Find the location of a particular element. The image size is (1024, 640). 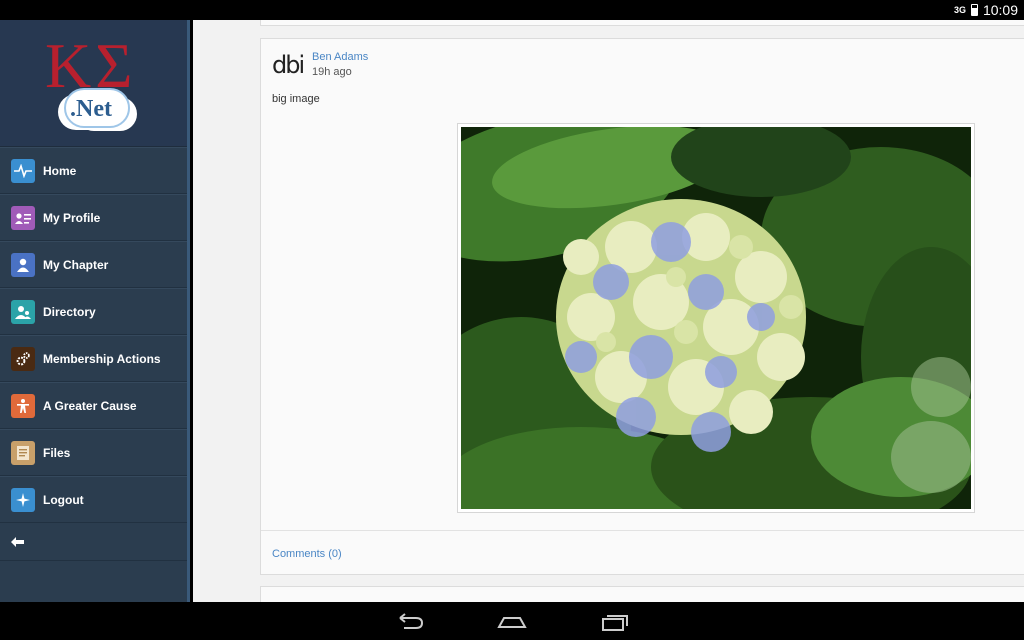

people-icon is located at coordinates (23, 311).